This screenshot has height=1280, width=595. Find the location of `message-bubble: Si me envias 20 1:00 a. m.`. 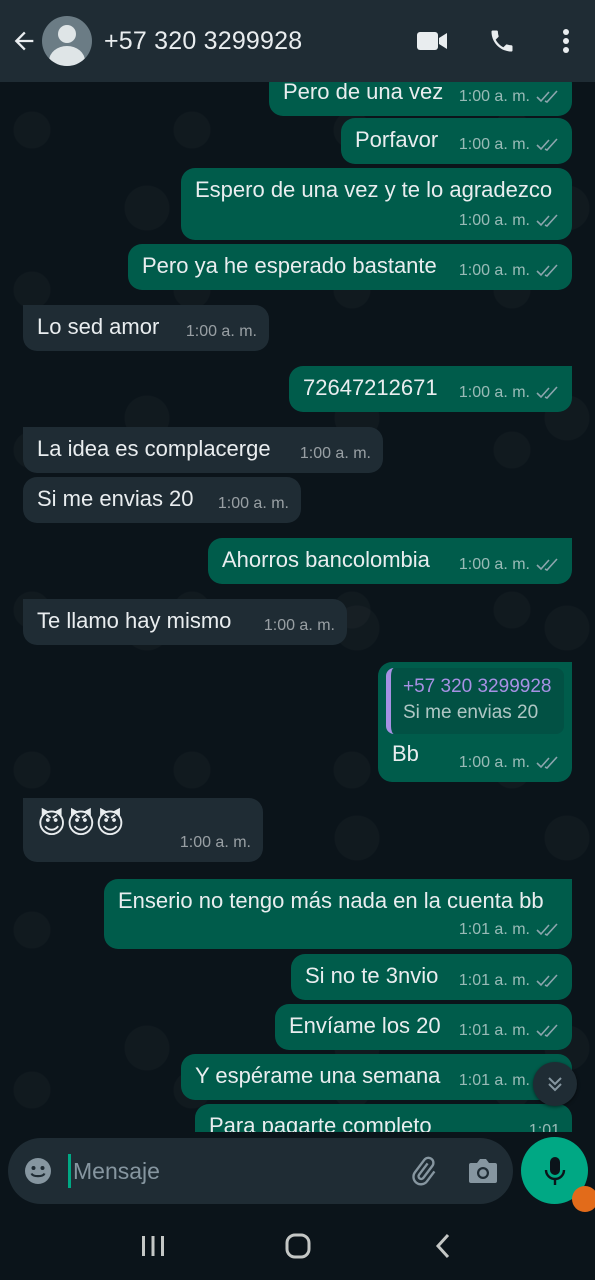

message-bubble: Si me envias 20 1:00 a. m. is located at coordinates (162, 500).